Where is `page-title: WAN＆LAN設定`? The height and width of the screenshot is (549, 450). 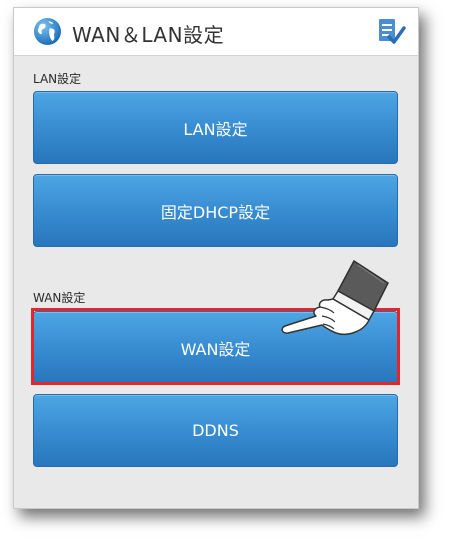 page-title: WAN＆LAN設定 is located at coordinates (148, 35).